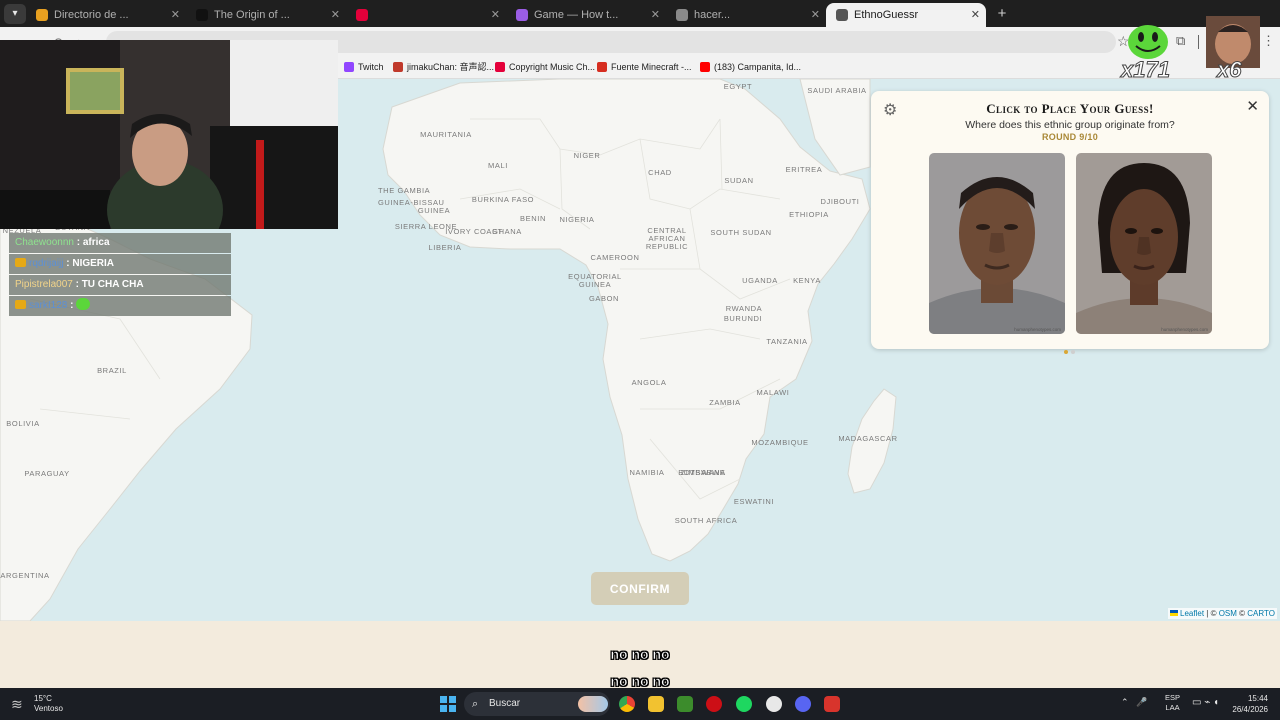  Describe the element at coordinates (714, 704) in the screenshot. I see `opera-icon` at that location.